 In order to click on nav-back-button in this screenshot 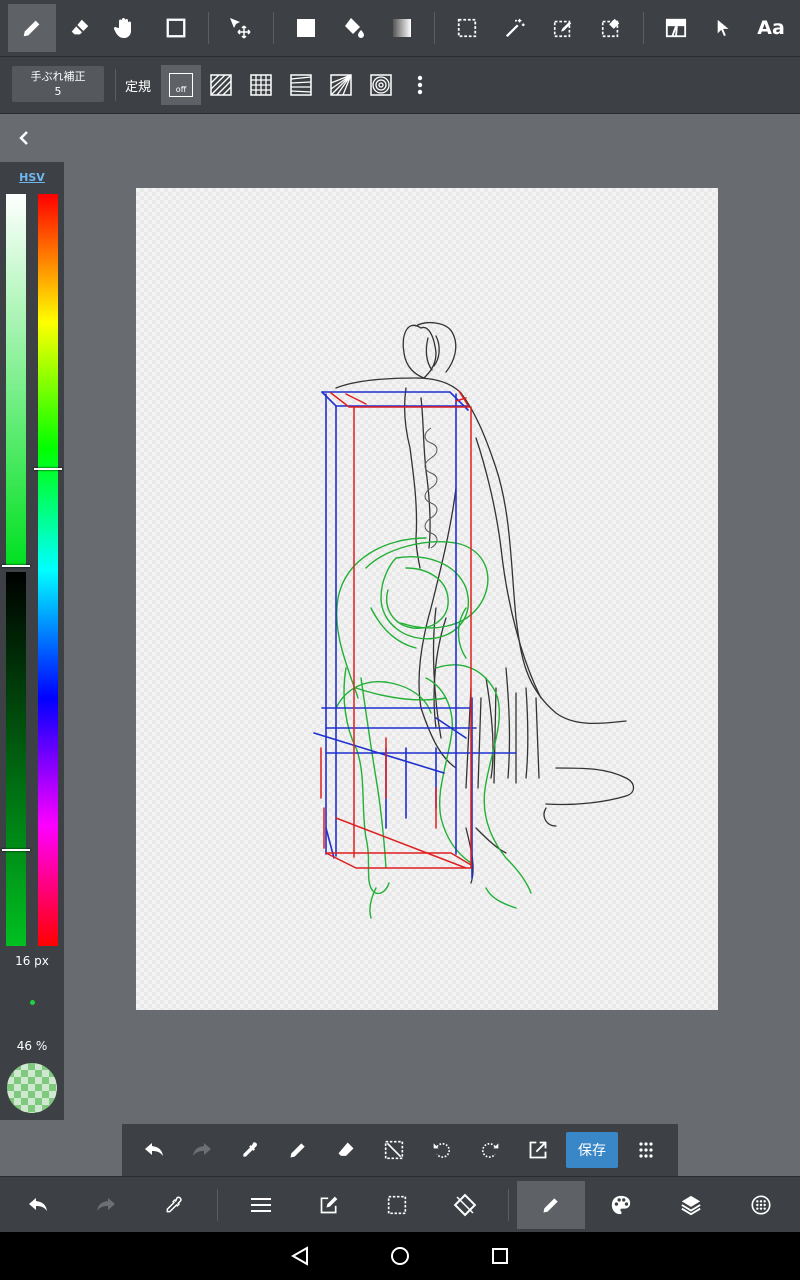, I will do `click(300, 1256)`.